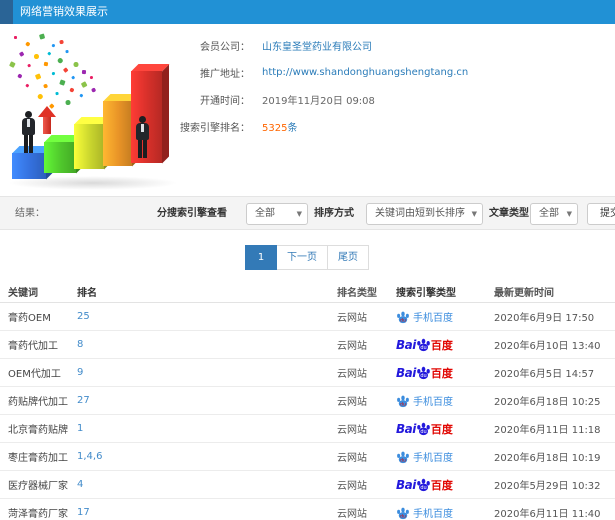  Describe the element at coordinates (6, 12) in the screenshot. I see `title-bar-accent-strip` at that location.